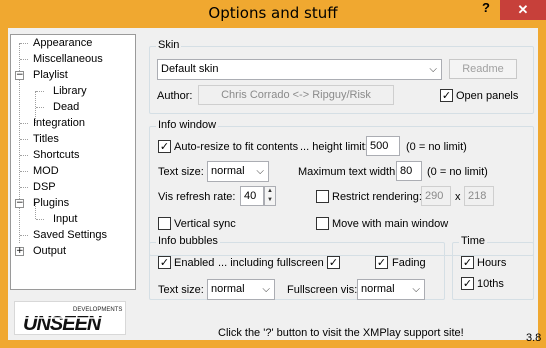  I want to click on skin-select-value: Default skin, so click(190, 69).